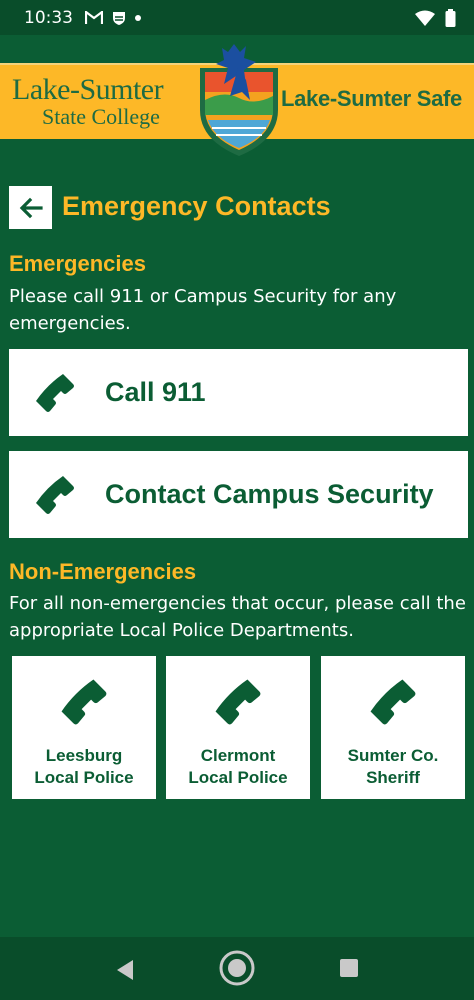 This screenshot has width=474, height=1000. Describe the element at coordinates (138, 17) in the screenshot. I see `dot-icon` at that location.